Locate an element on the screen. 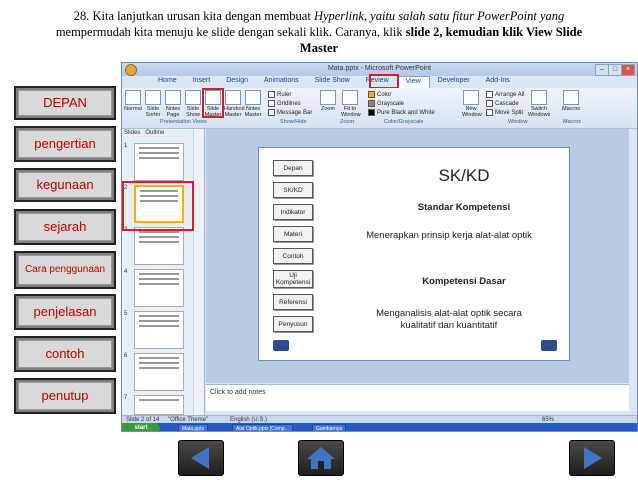  switch-windows-icon is located at coordinates (539, 97).